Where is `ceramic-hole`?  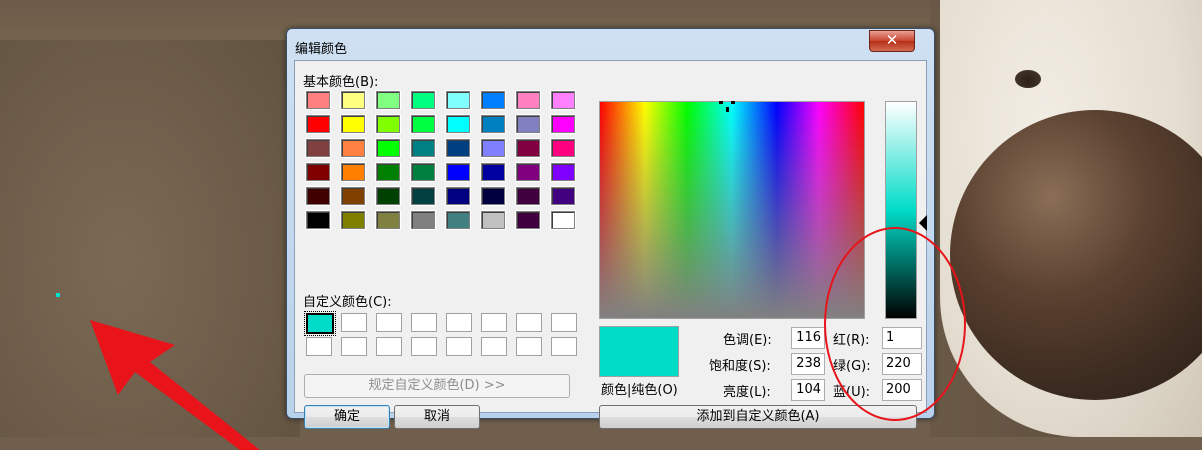
ceramic-hole is located at coordinates (1028, 79).